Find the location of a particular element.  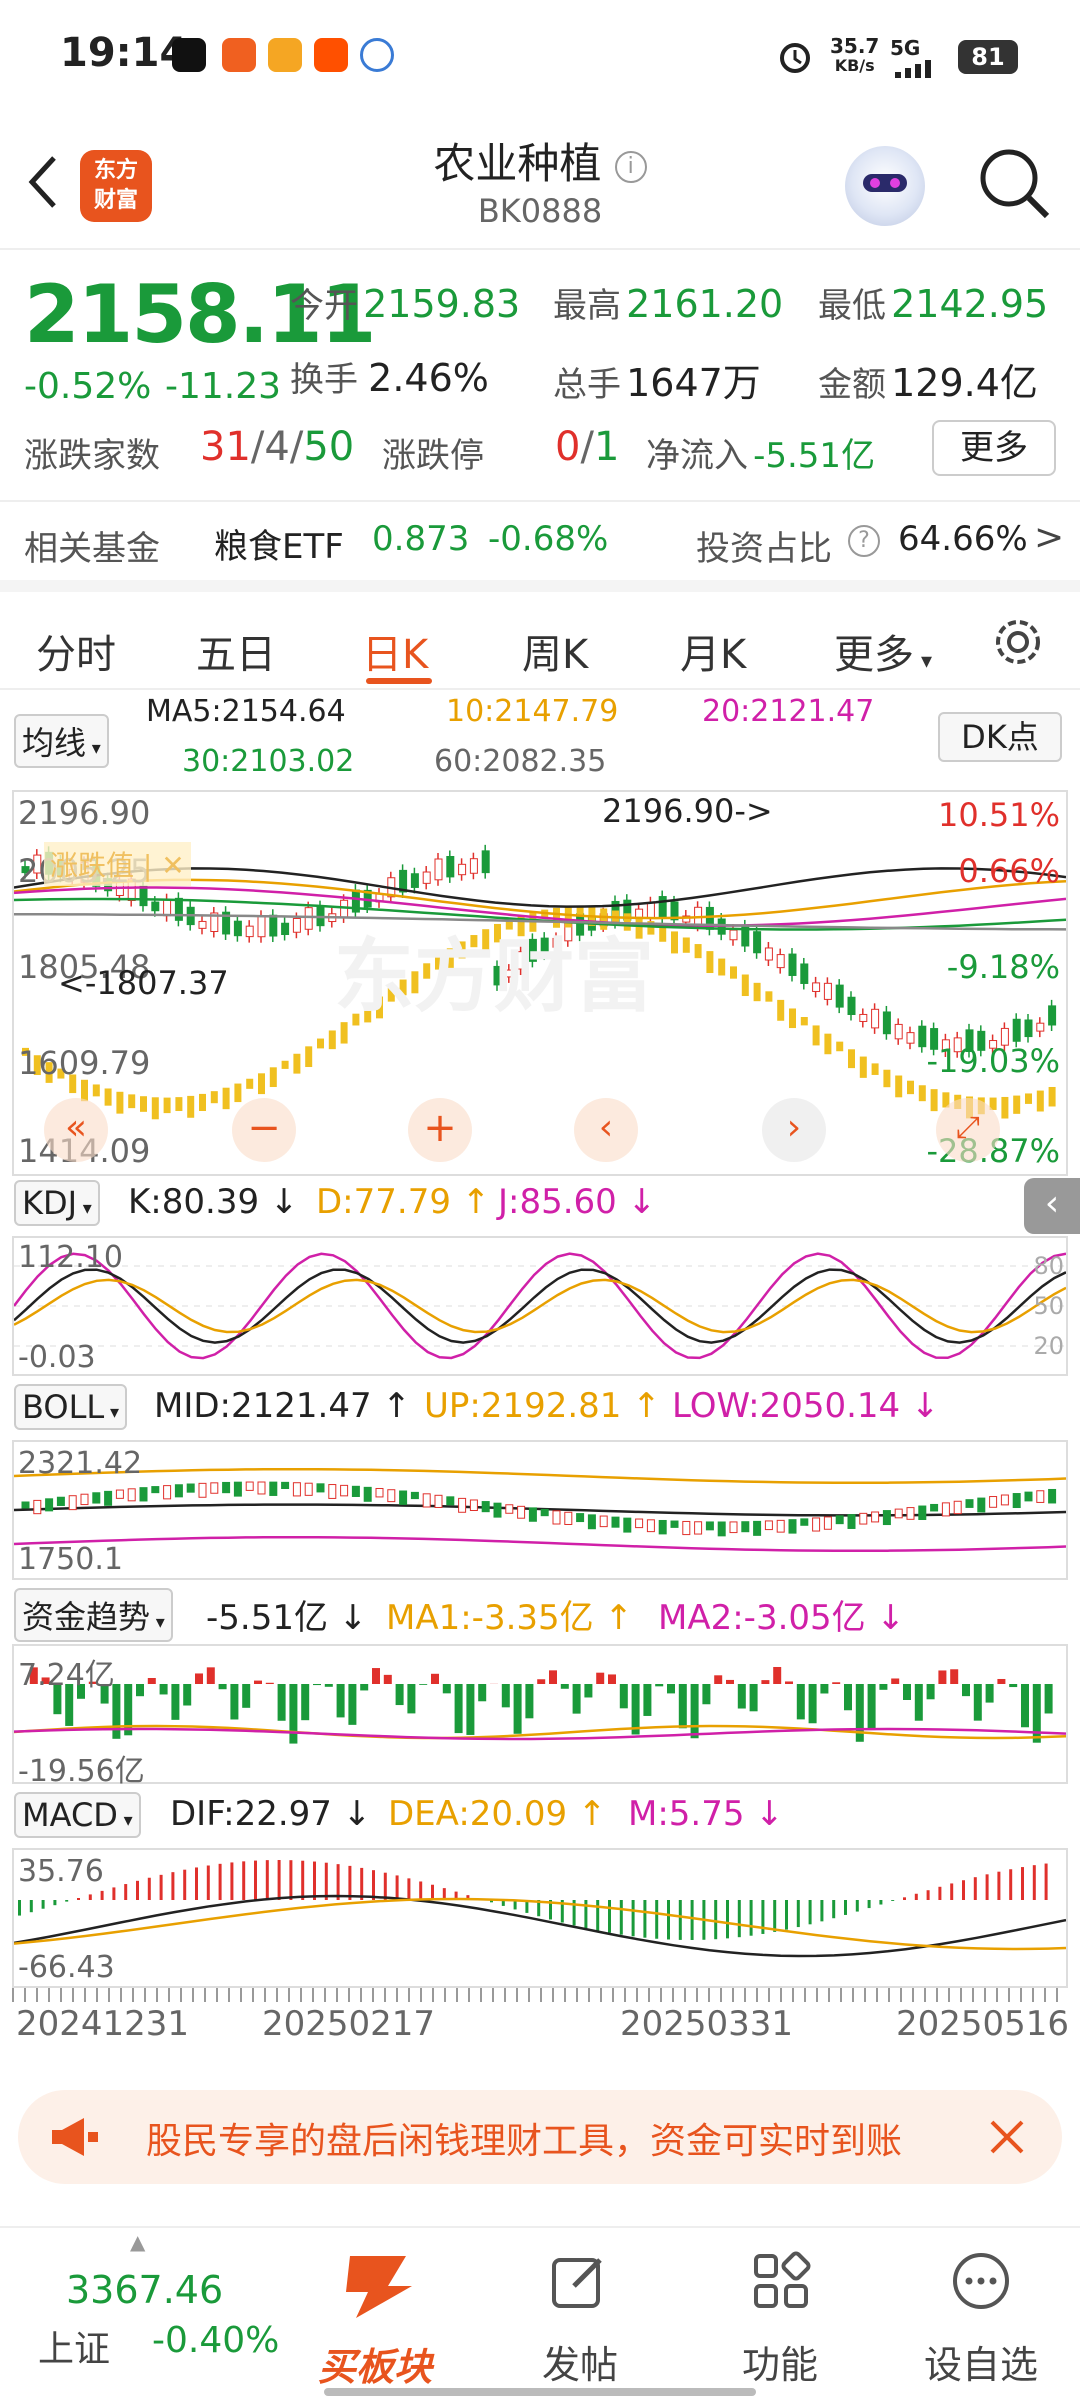

macd-selector: MACD ▾ is located at coordinates (77, 1815).